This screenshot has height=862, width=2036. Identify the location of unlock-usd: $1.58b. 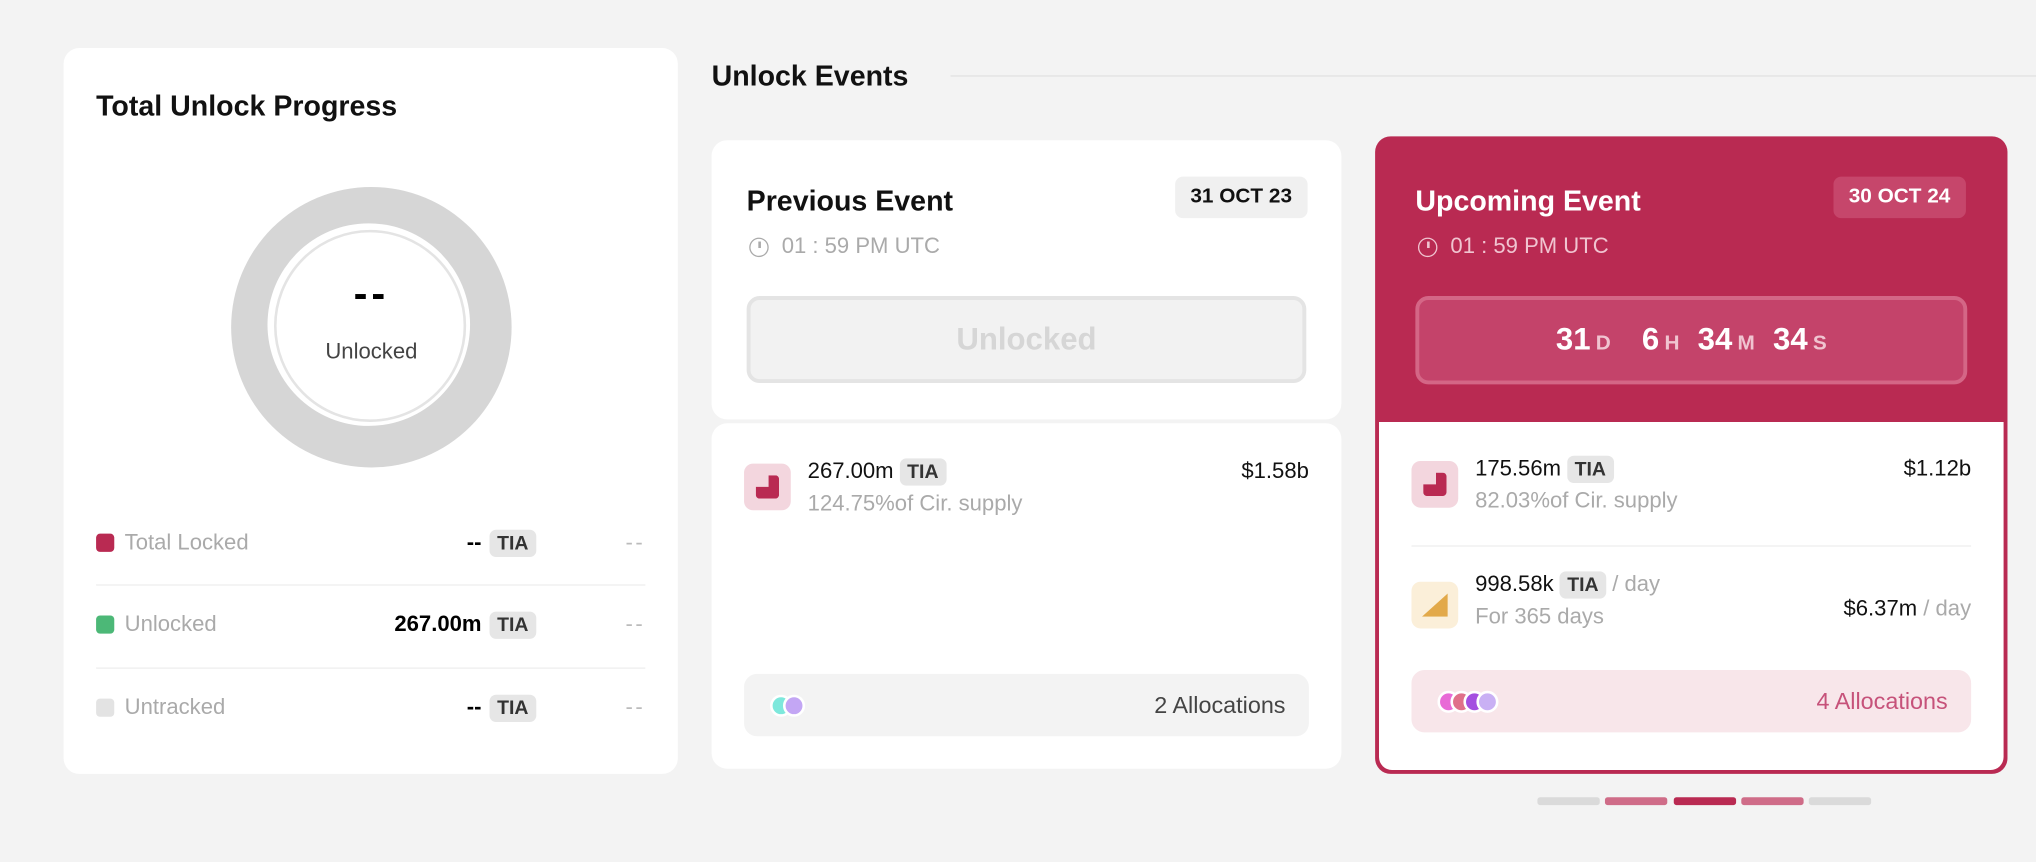
(1275, 471).